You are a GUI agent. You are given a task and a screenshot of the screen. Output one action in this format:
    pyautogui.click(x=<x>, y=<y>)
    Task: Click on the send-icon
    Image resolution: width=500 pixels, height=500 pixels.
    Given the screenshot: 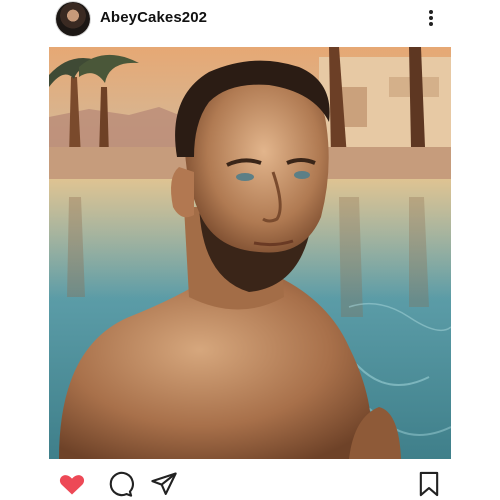 What is the action you would take?
    pyautogui.click(x=164, y=484)
    